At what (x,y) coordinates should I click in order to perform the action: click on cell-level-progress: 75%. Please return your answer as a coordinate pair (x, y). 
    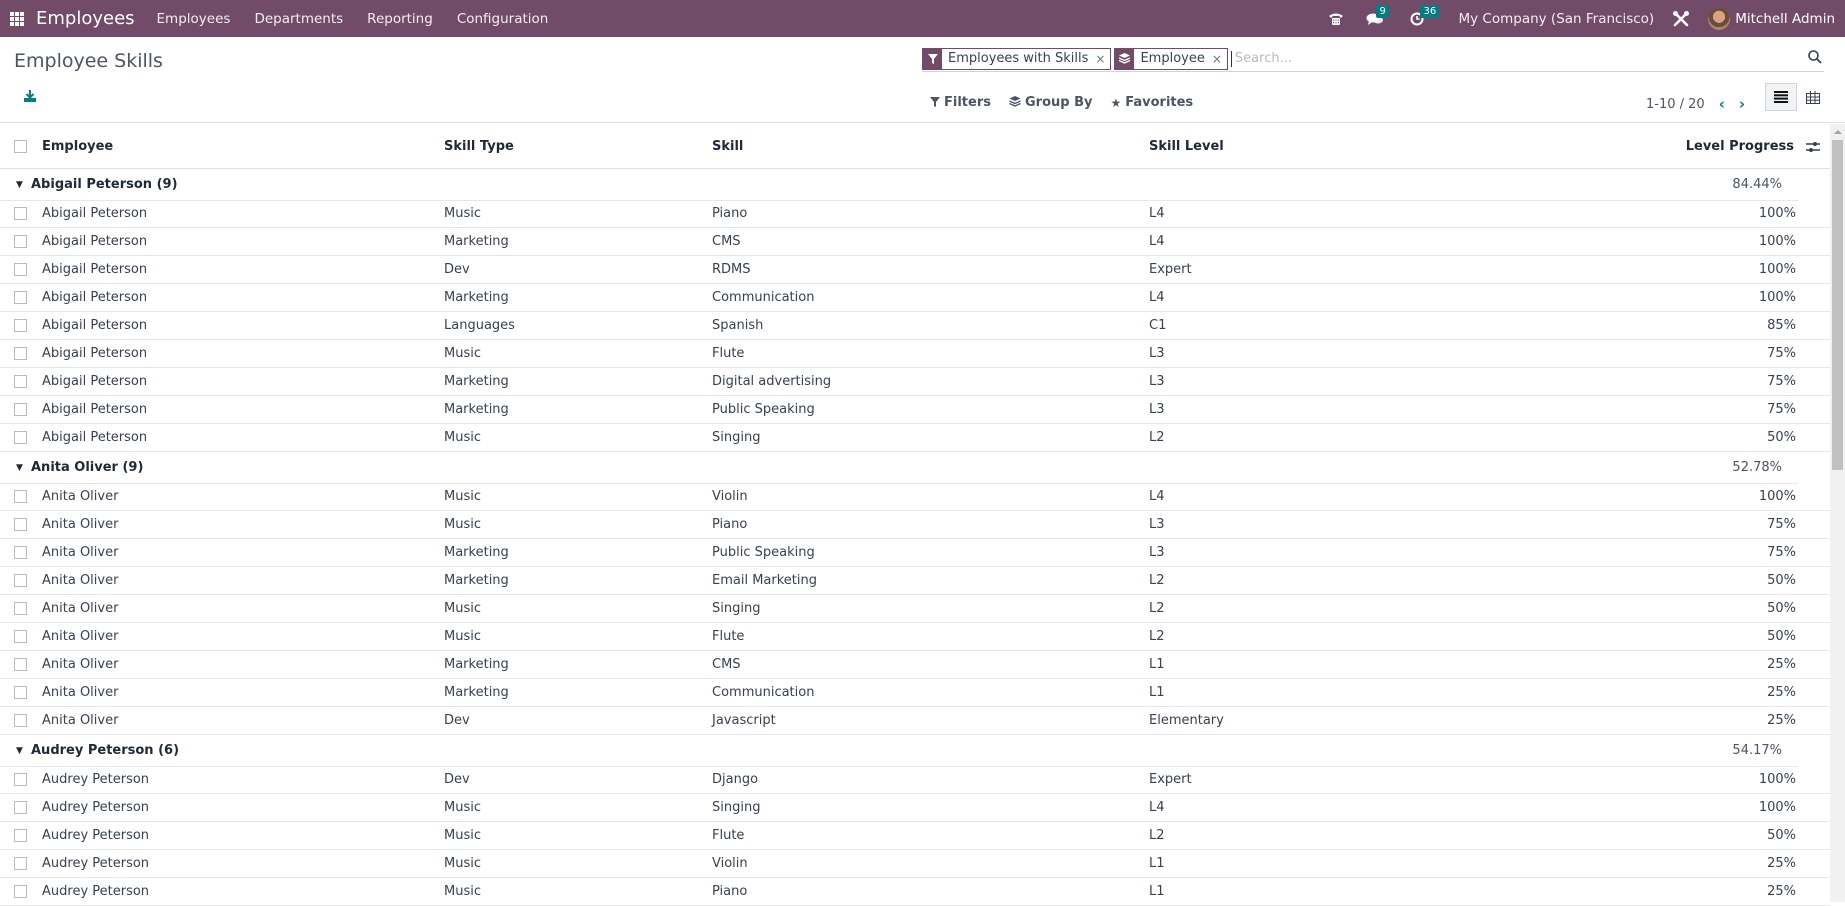
    Looking at the image, I should click on (1781, 353).